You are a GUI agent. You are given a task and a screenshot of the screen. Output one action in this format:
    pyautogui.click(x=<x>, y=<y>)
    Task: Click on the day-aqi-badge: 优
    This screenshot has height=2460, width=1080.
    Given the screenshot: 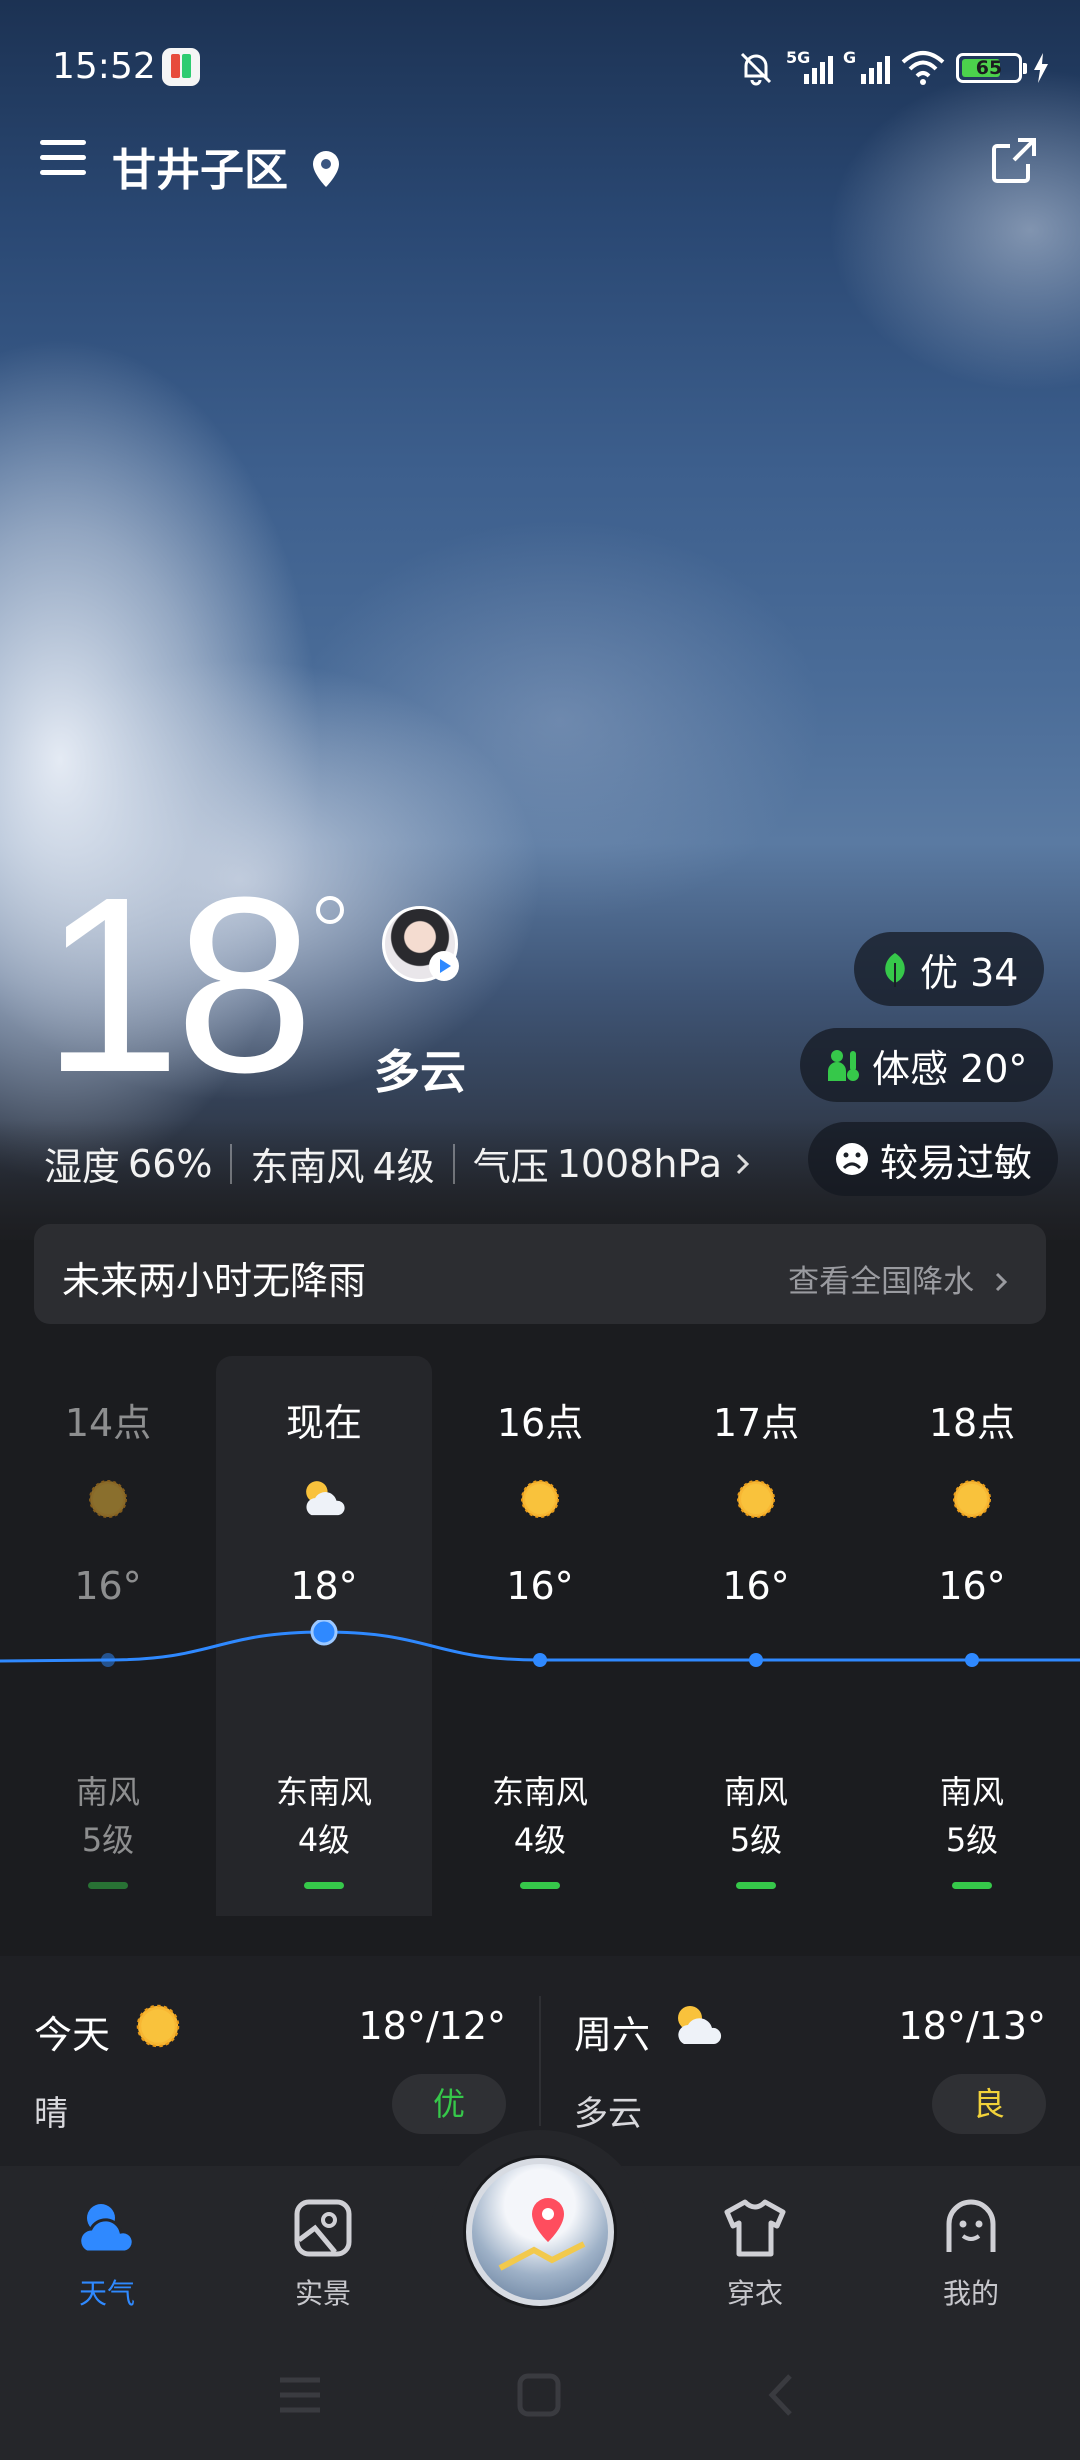 What is the action you would take?
    pyautogui.click(x=449, y=2104)
    